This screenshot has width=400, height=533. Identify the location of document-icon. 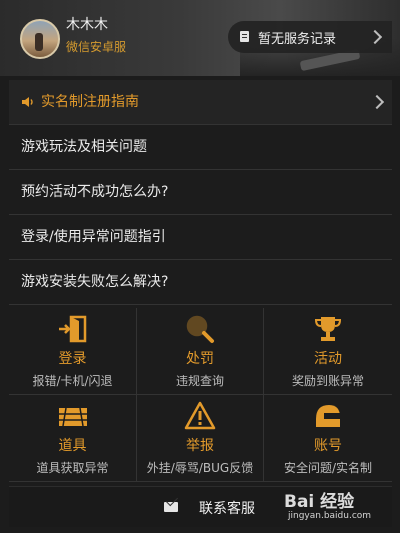
(244, 36).